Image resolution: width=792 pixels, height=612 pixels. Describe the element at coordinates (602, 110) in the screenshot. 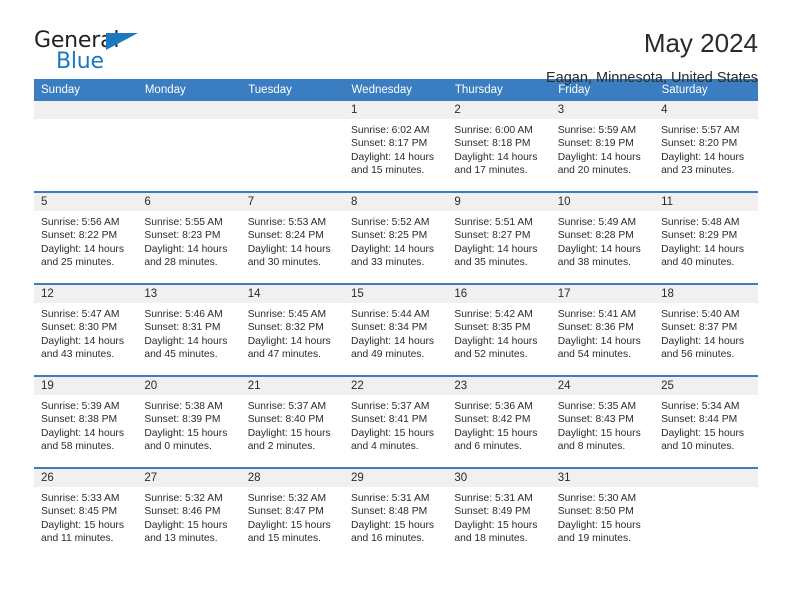

I see `day-number: 3` at that location.